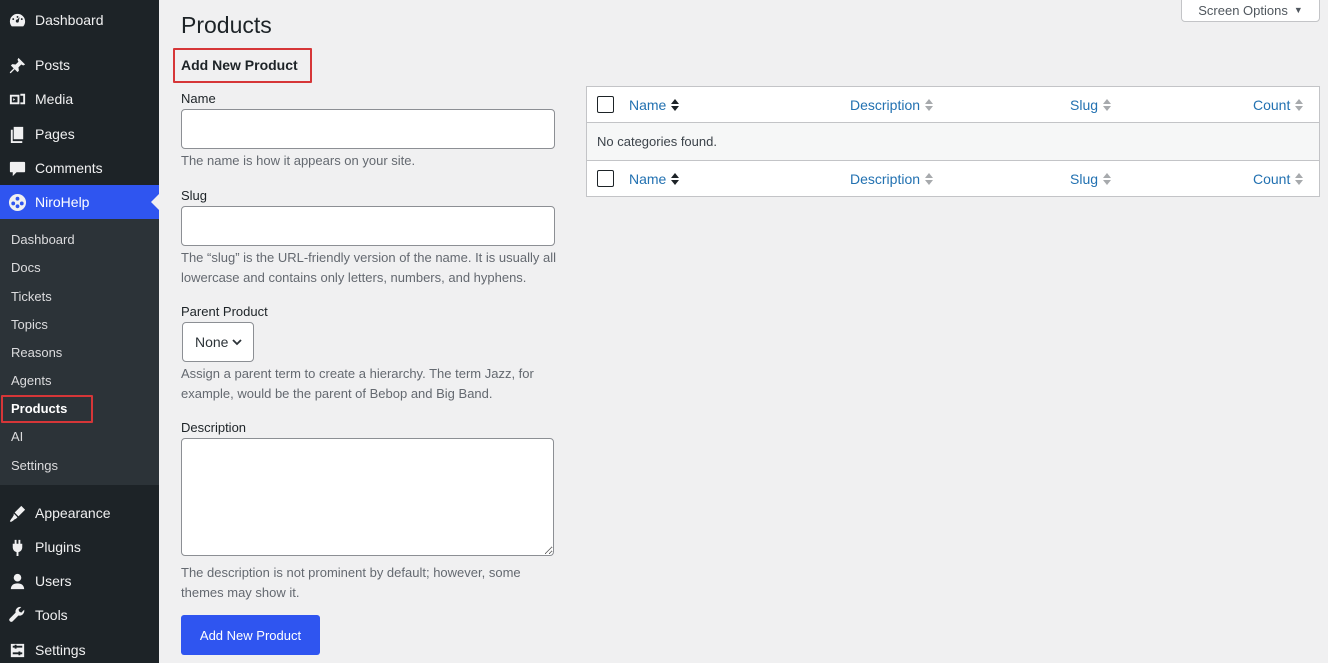 This screenshot has height=663, width=1328. What do you see at coordinates (53, 581) in the screenshot?
I see `sidebar-item-label: Users` at bounding box center [53, 581].